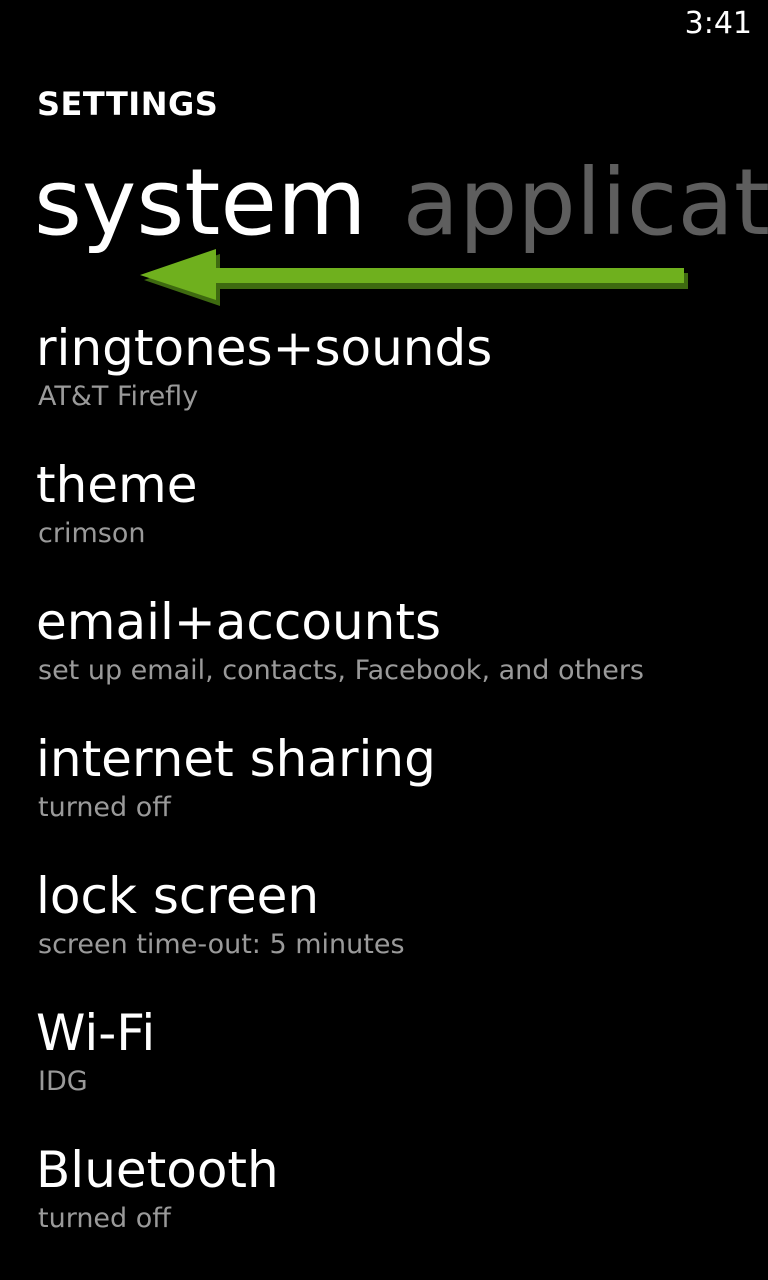 Image resolution: width=768 pixels, height=1280 pixels. Describe the element at coordinates (157, 1170) in the screenshot. I see `settings-item-title: Bluetooth` at that location.